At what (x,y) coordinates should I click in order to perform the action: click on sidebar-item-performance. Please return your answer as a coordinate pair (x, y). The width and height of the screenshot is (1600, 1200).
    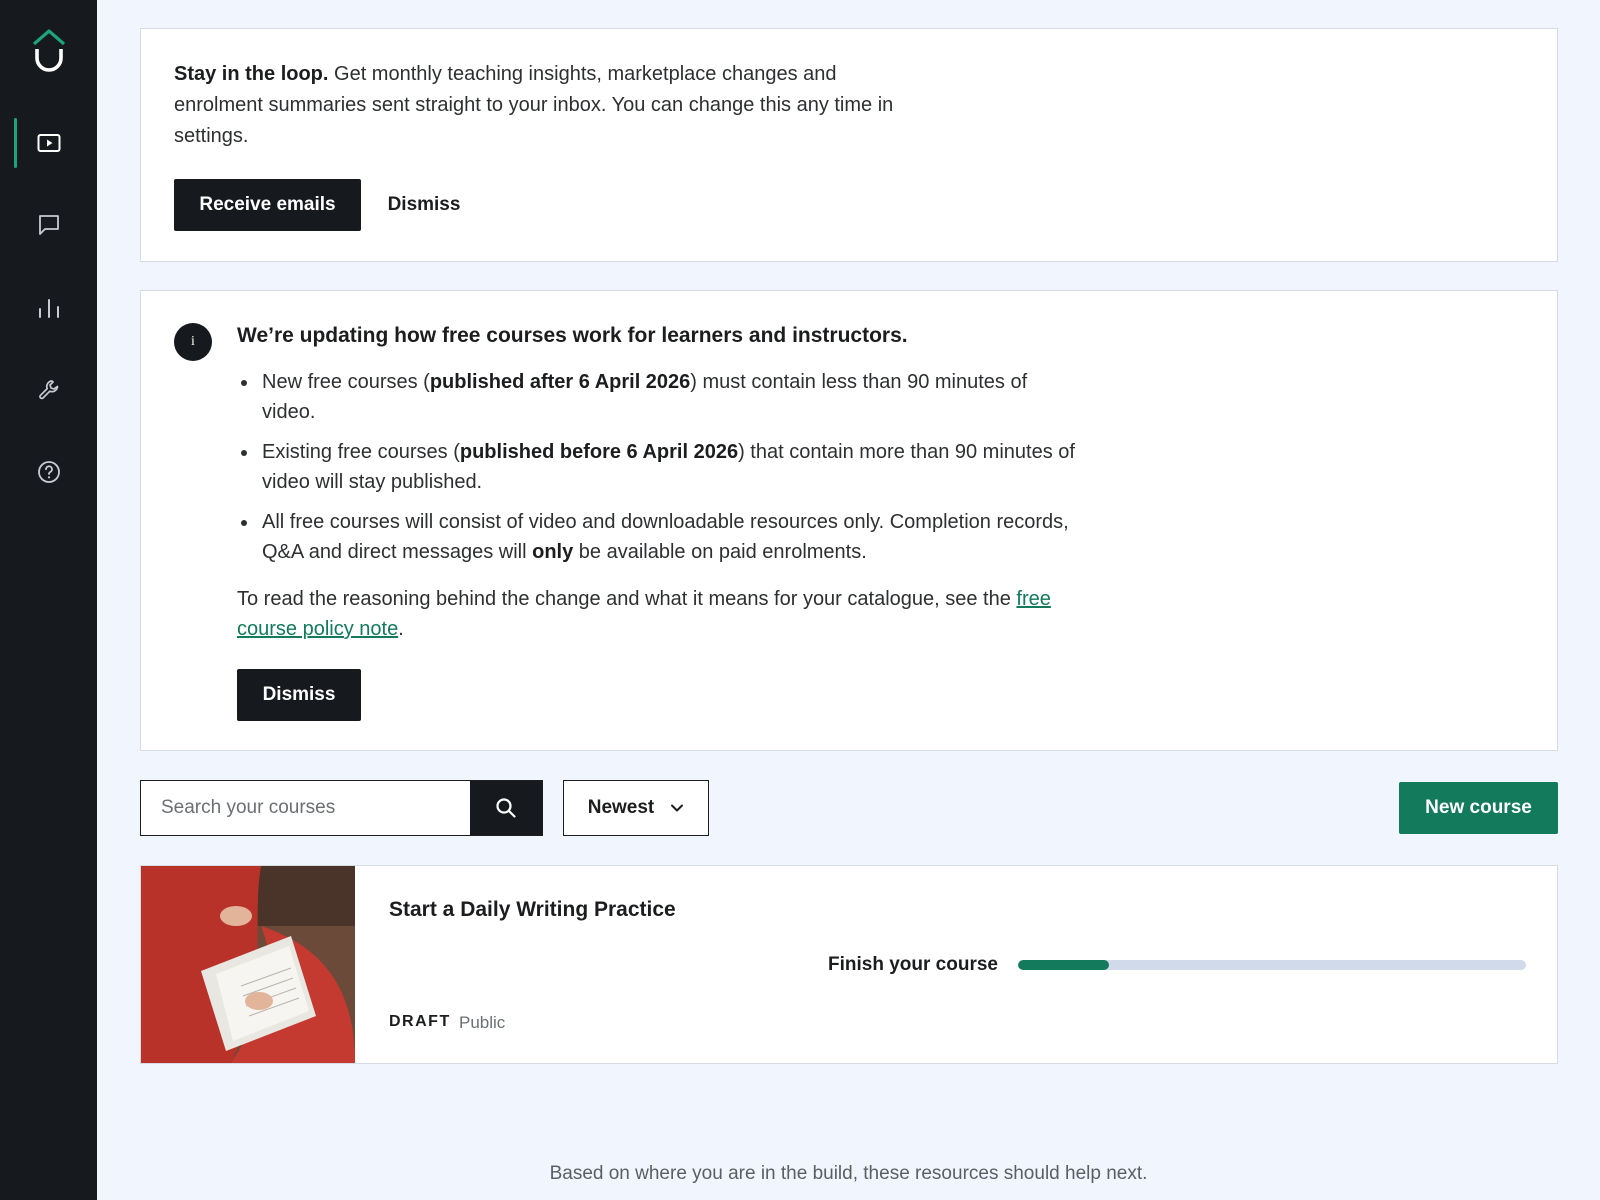
    Looking at the image, I should click on (48, 308).